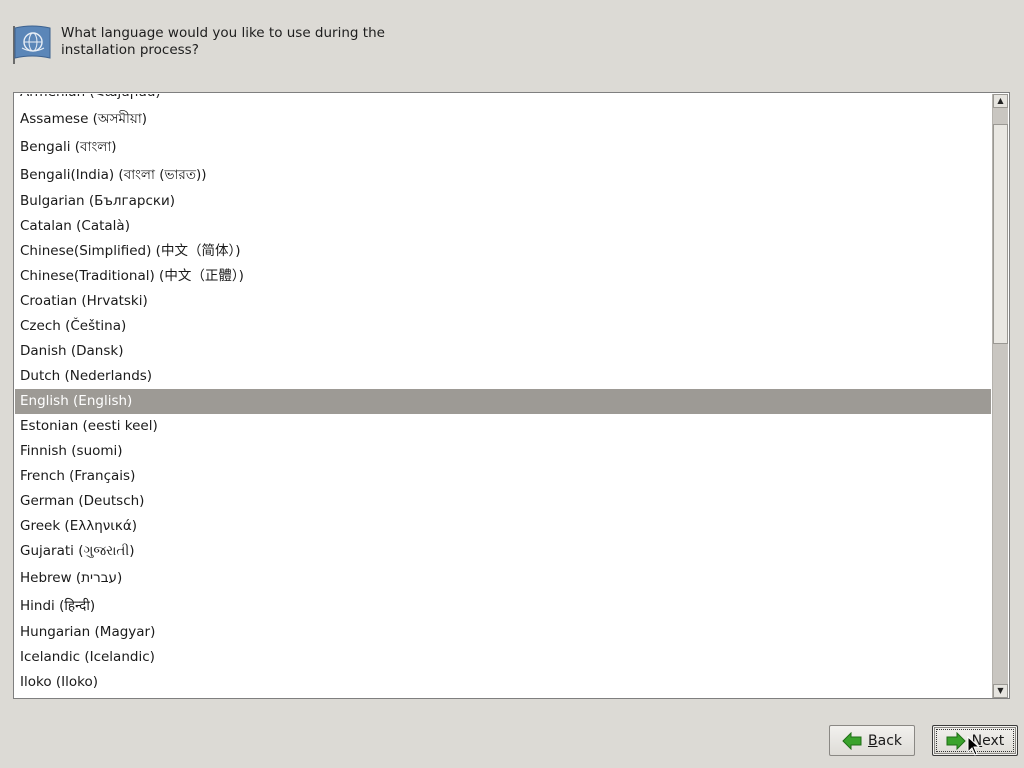 This screenshot has width=1024, height=768. I want to click on vertical-scrollbar: ▲ ▼, so click(1000, 396).